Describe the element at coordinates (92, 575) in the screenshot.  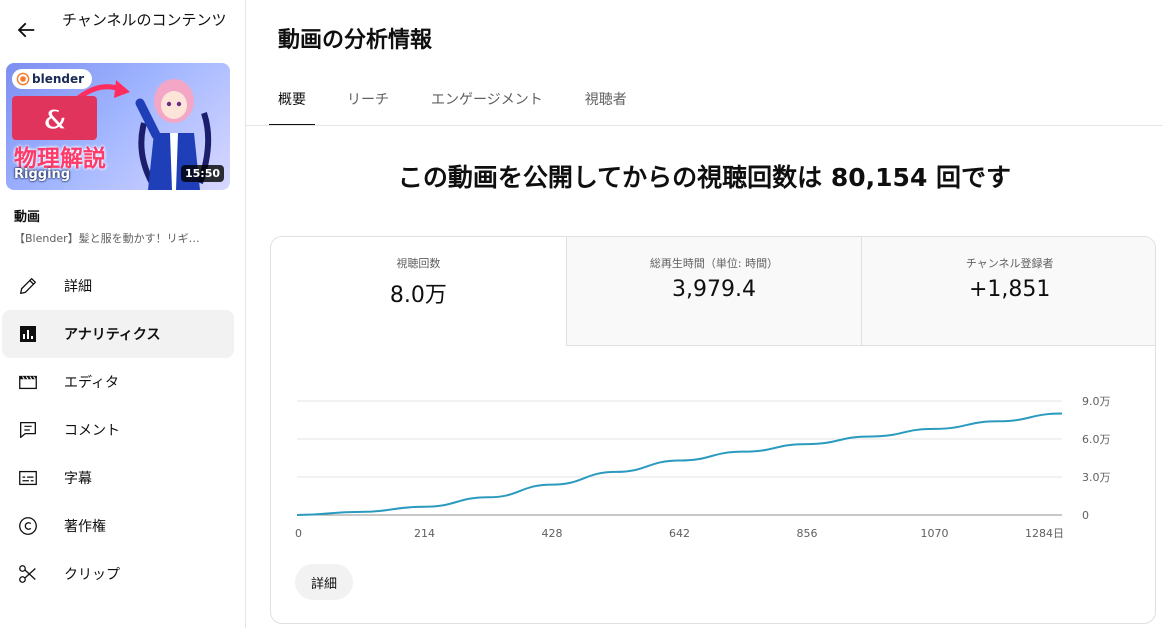
I see `sidebar-item-label: クリップ` at that location.